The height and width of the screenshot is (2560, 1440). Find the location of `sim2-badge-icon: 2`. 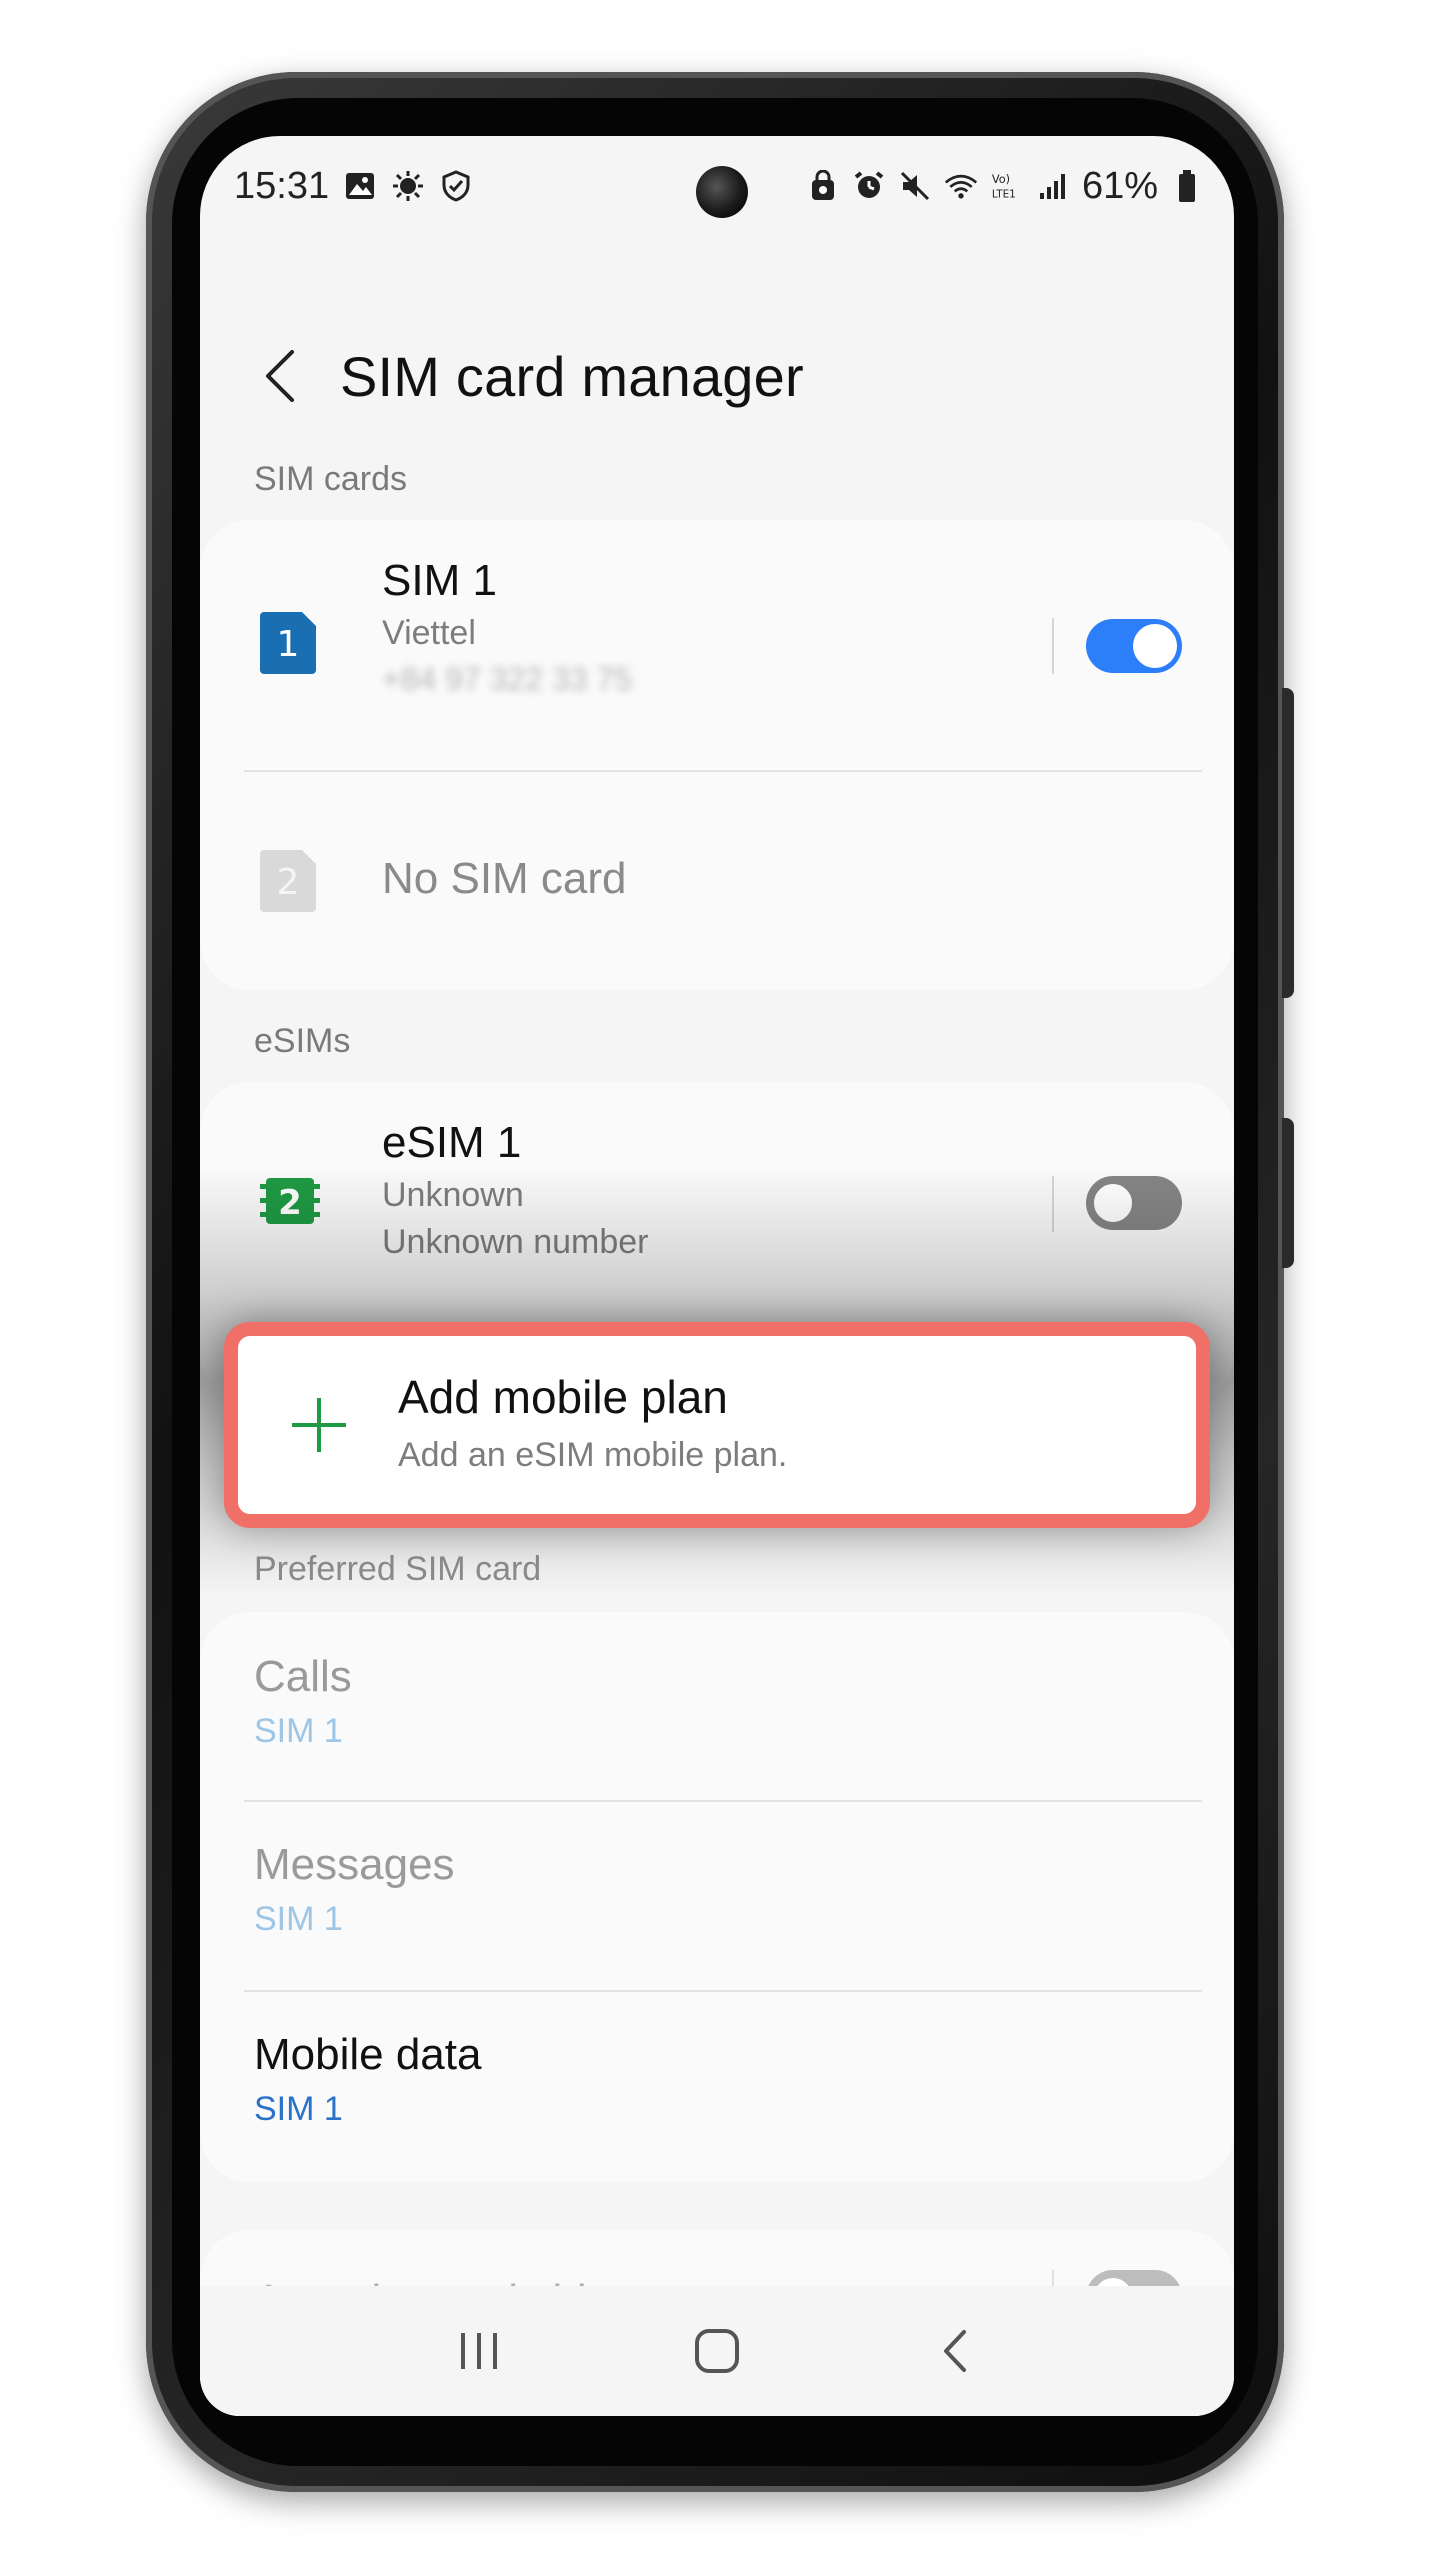

sim2-badge-icon: 2 is located at coordinates (288, 881).